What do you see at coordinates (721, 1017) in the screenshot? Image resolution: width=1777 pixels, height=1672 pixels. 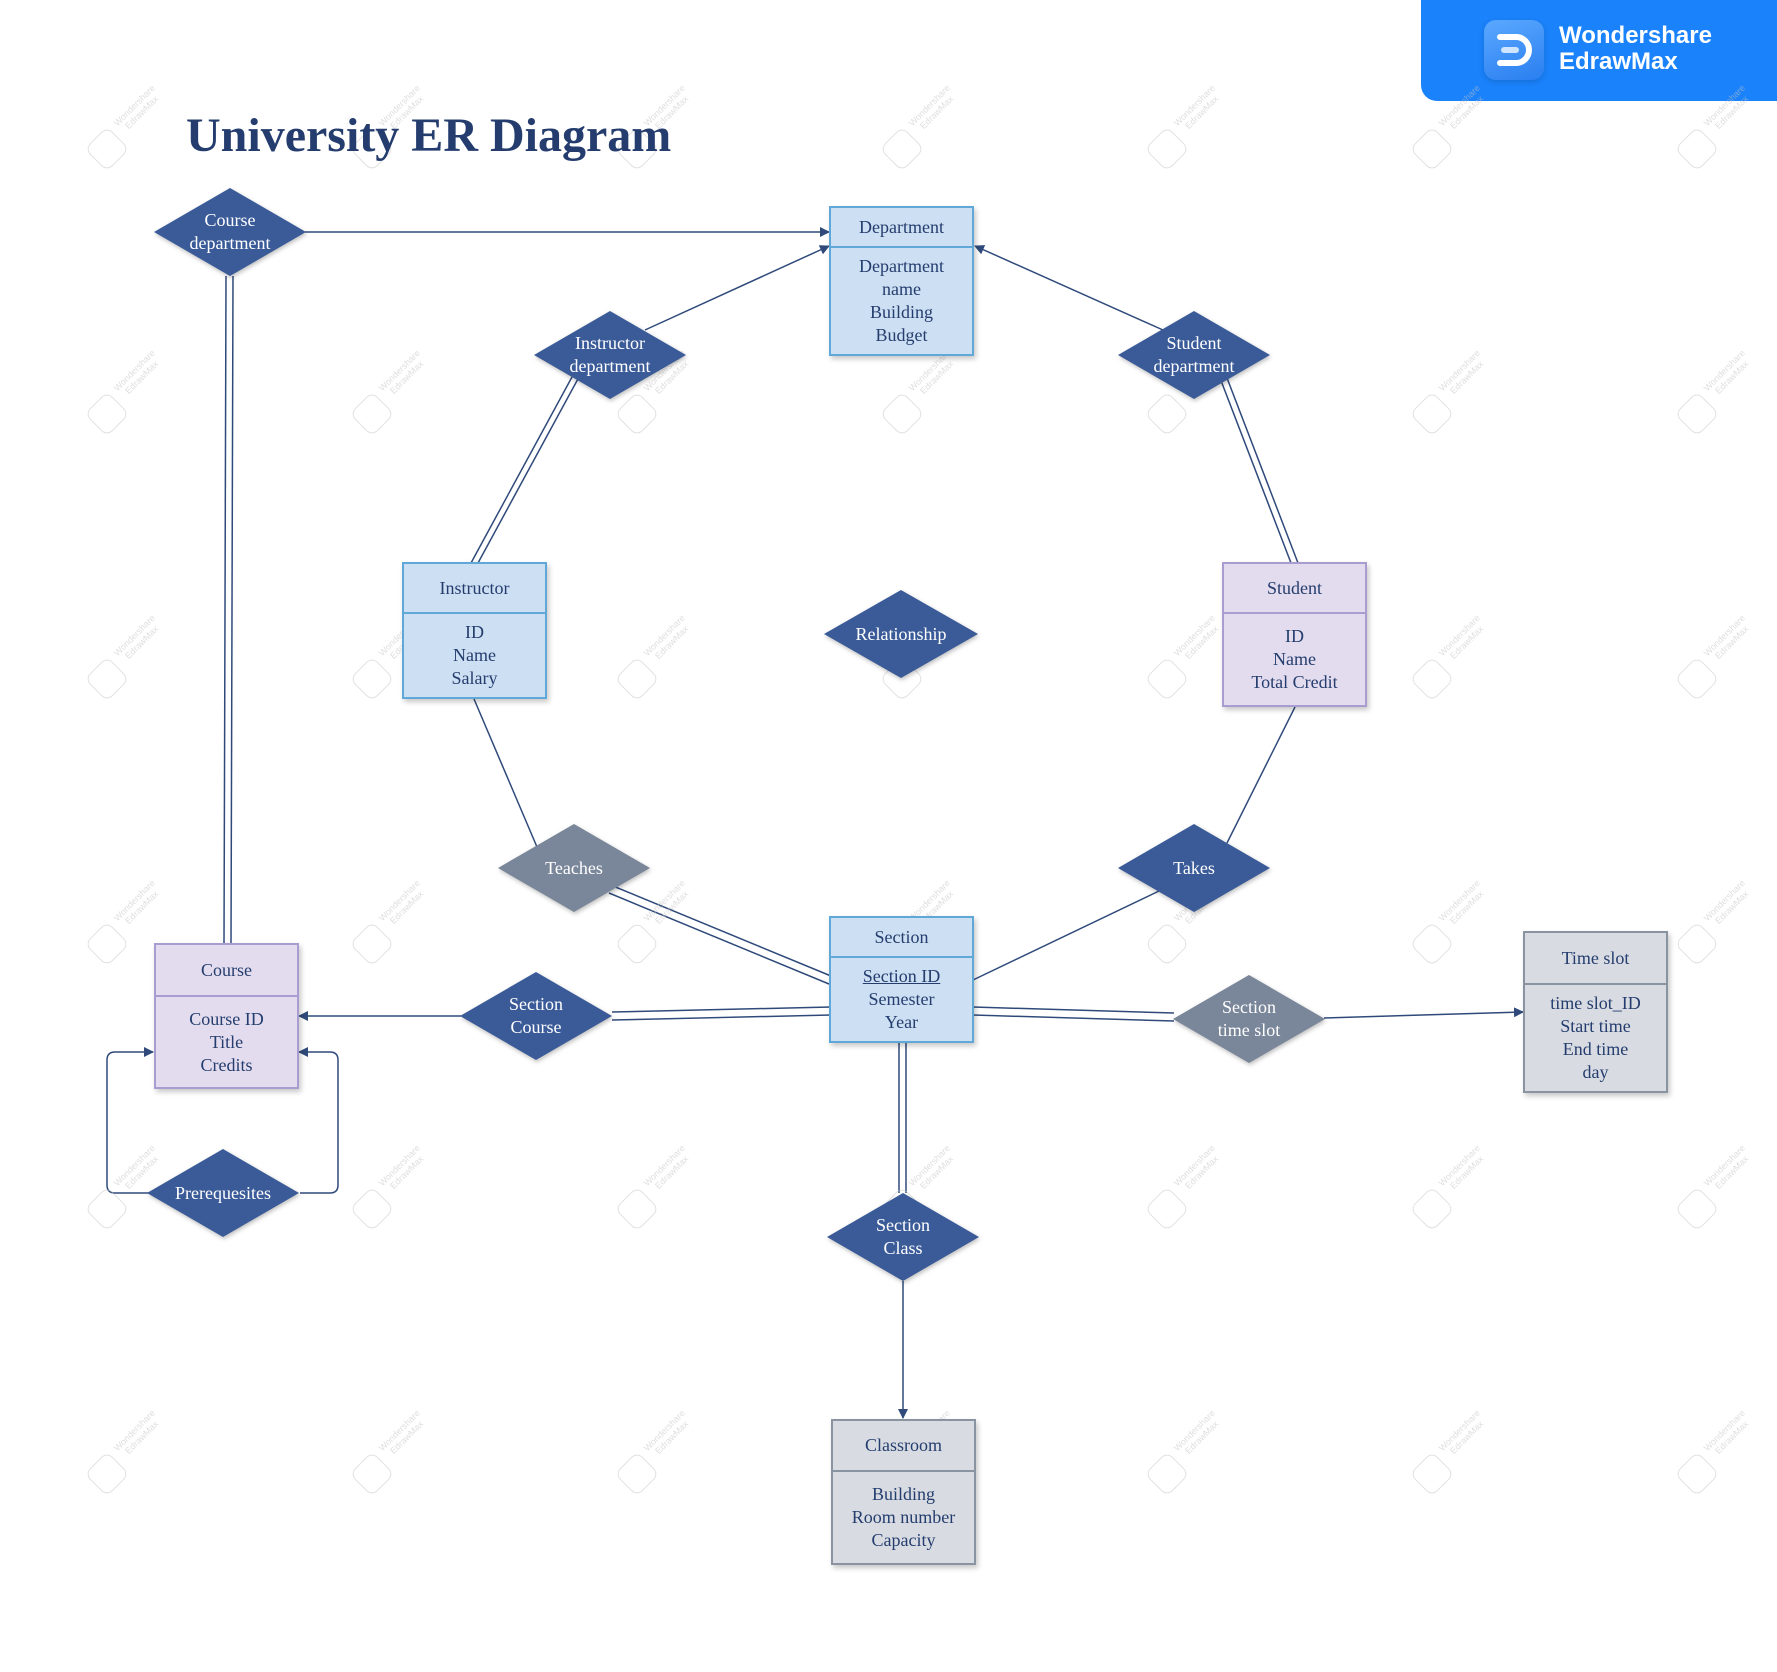 I see `connector-section-to-section-course-b` at bounding box center [721, 1017].